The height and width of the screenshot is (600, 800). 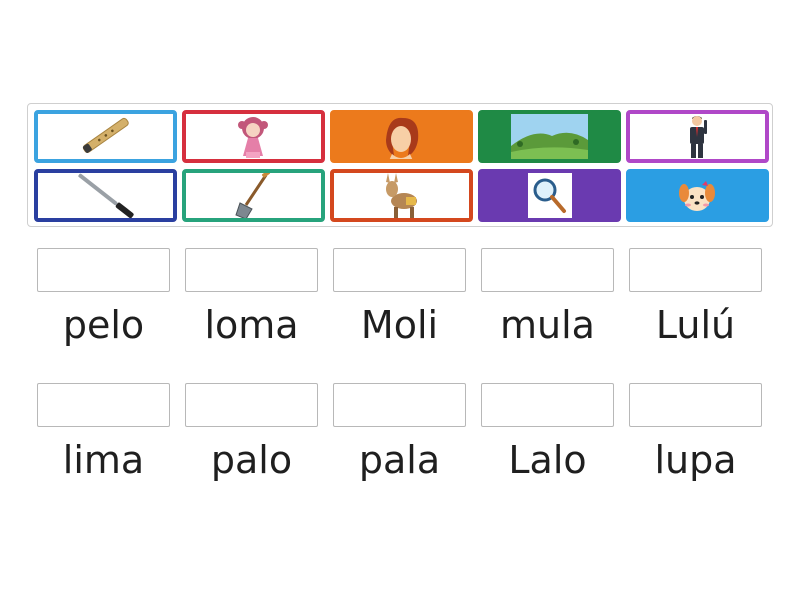 I want to click on picture-tile-shovel, so click(x=253, y=195).